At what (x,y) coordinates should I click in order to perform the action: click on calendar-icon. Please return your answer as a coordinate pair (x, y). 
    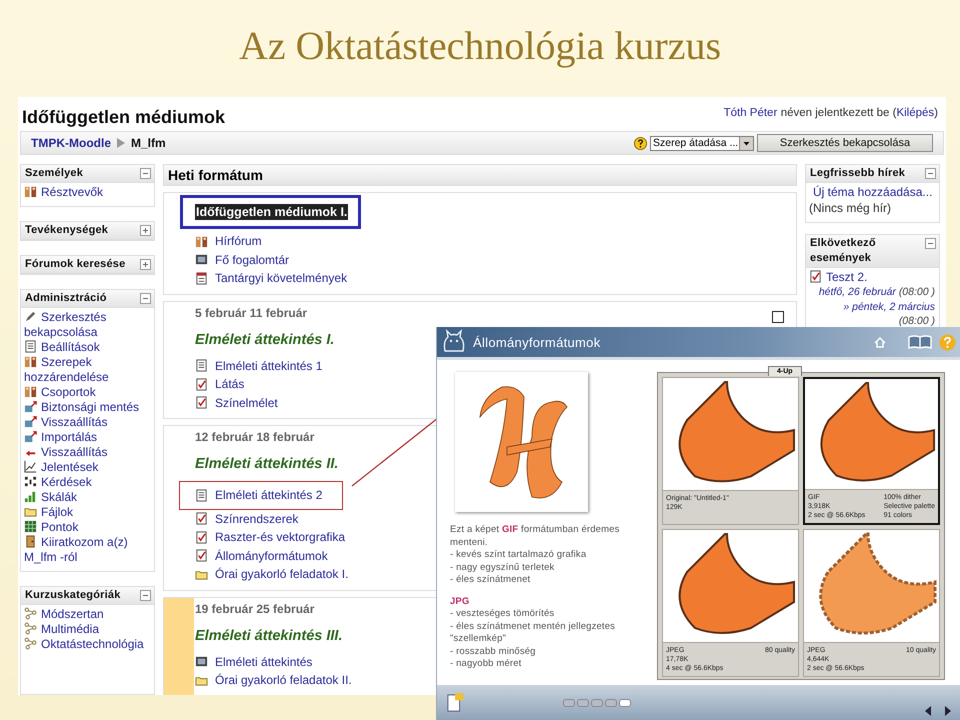
    Looking at the image, I should click on (201, 278).